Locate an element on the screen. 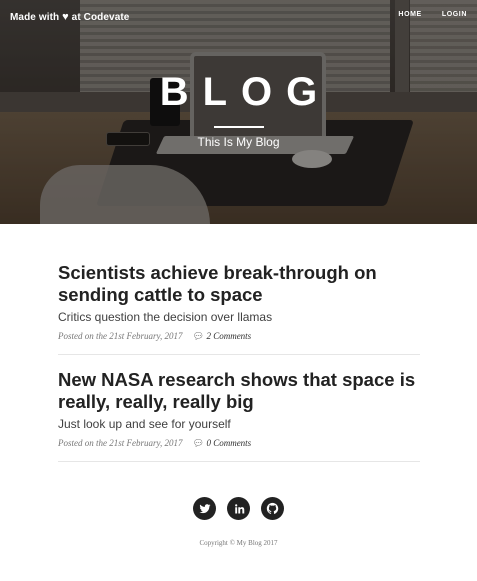  heart-icon: ♥ is located at coordinates (65, 17).